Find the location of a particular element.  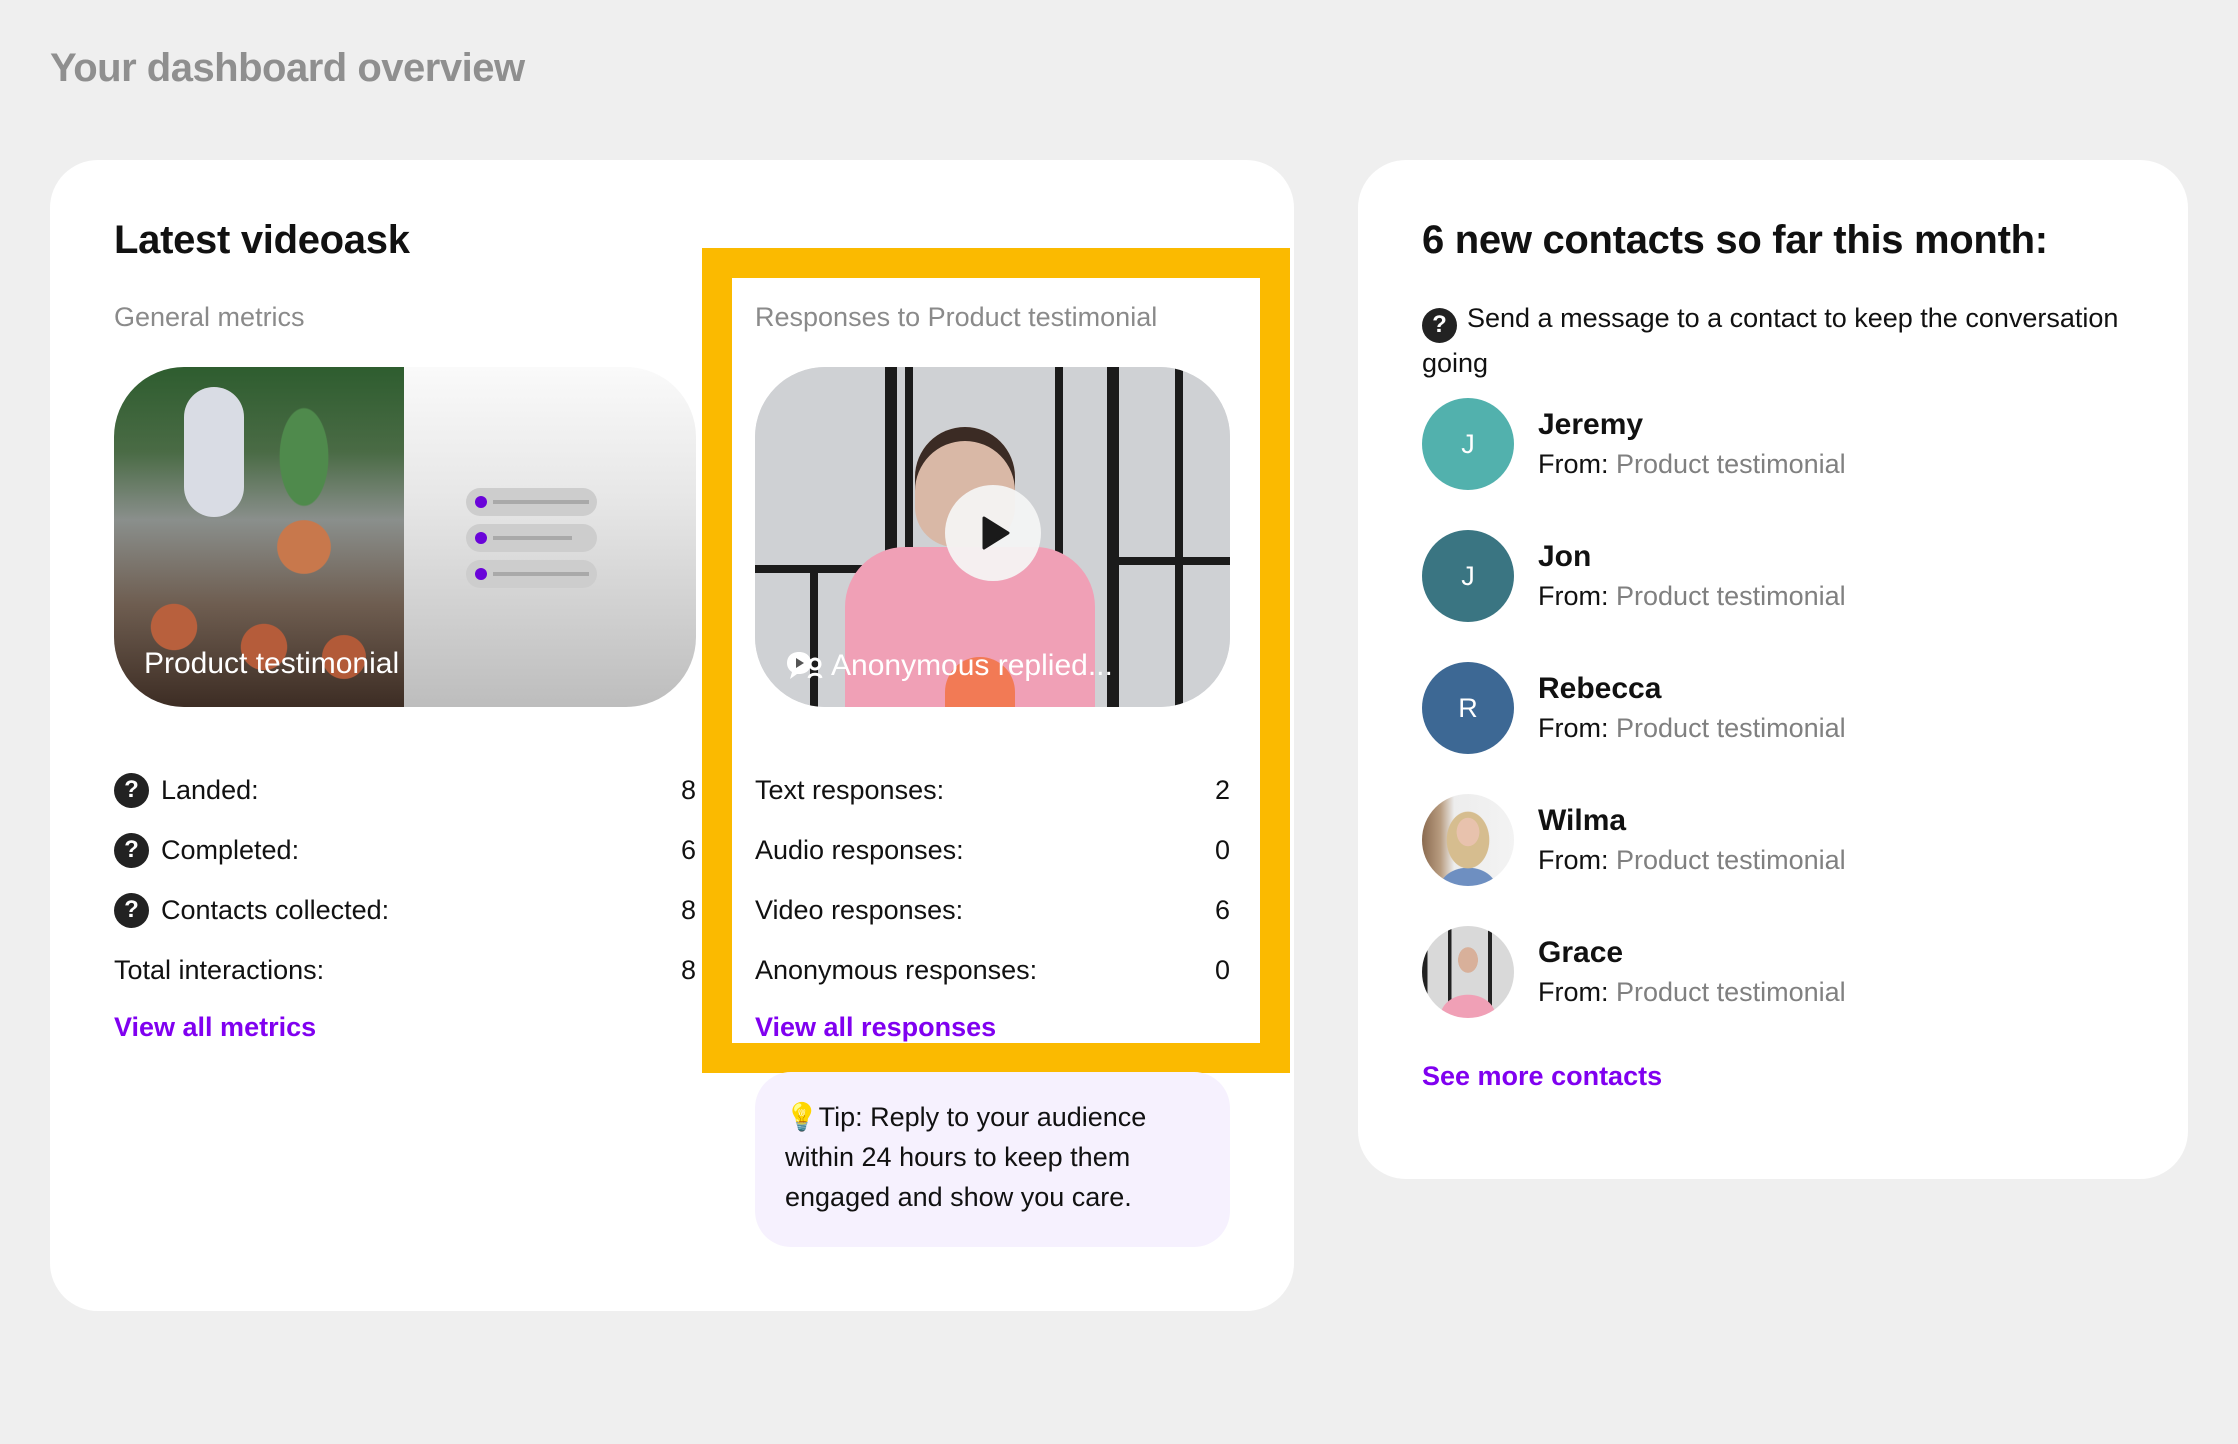

contacts-title: 6 new contacts so far this month: is located at coordinates (1735, 240).